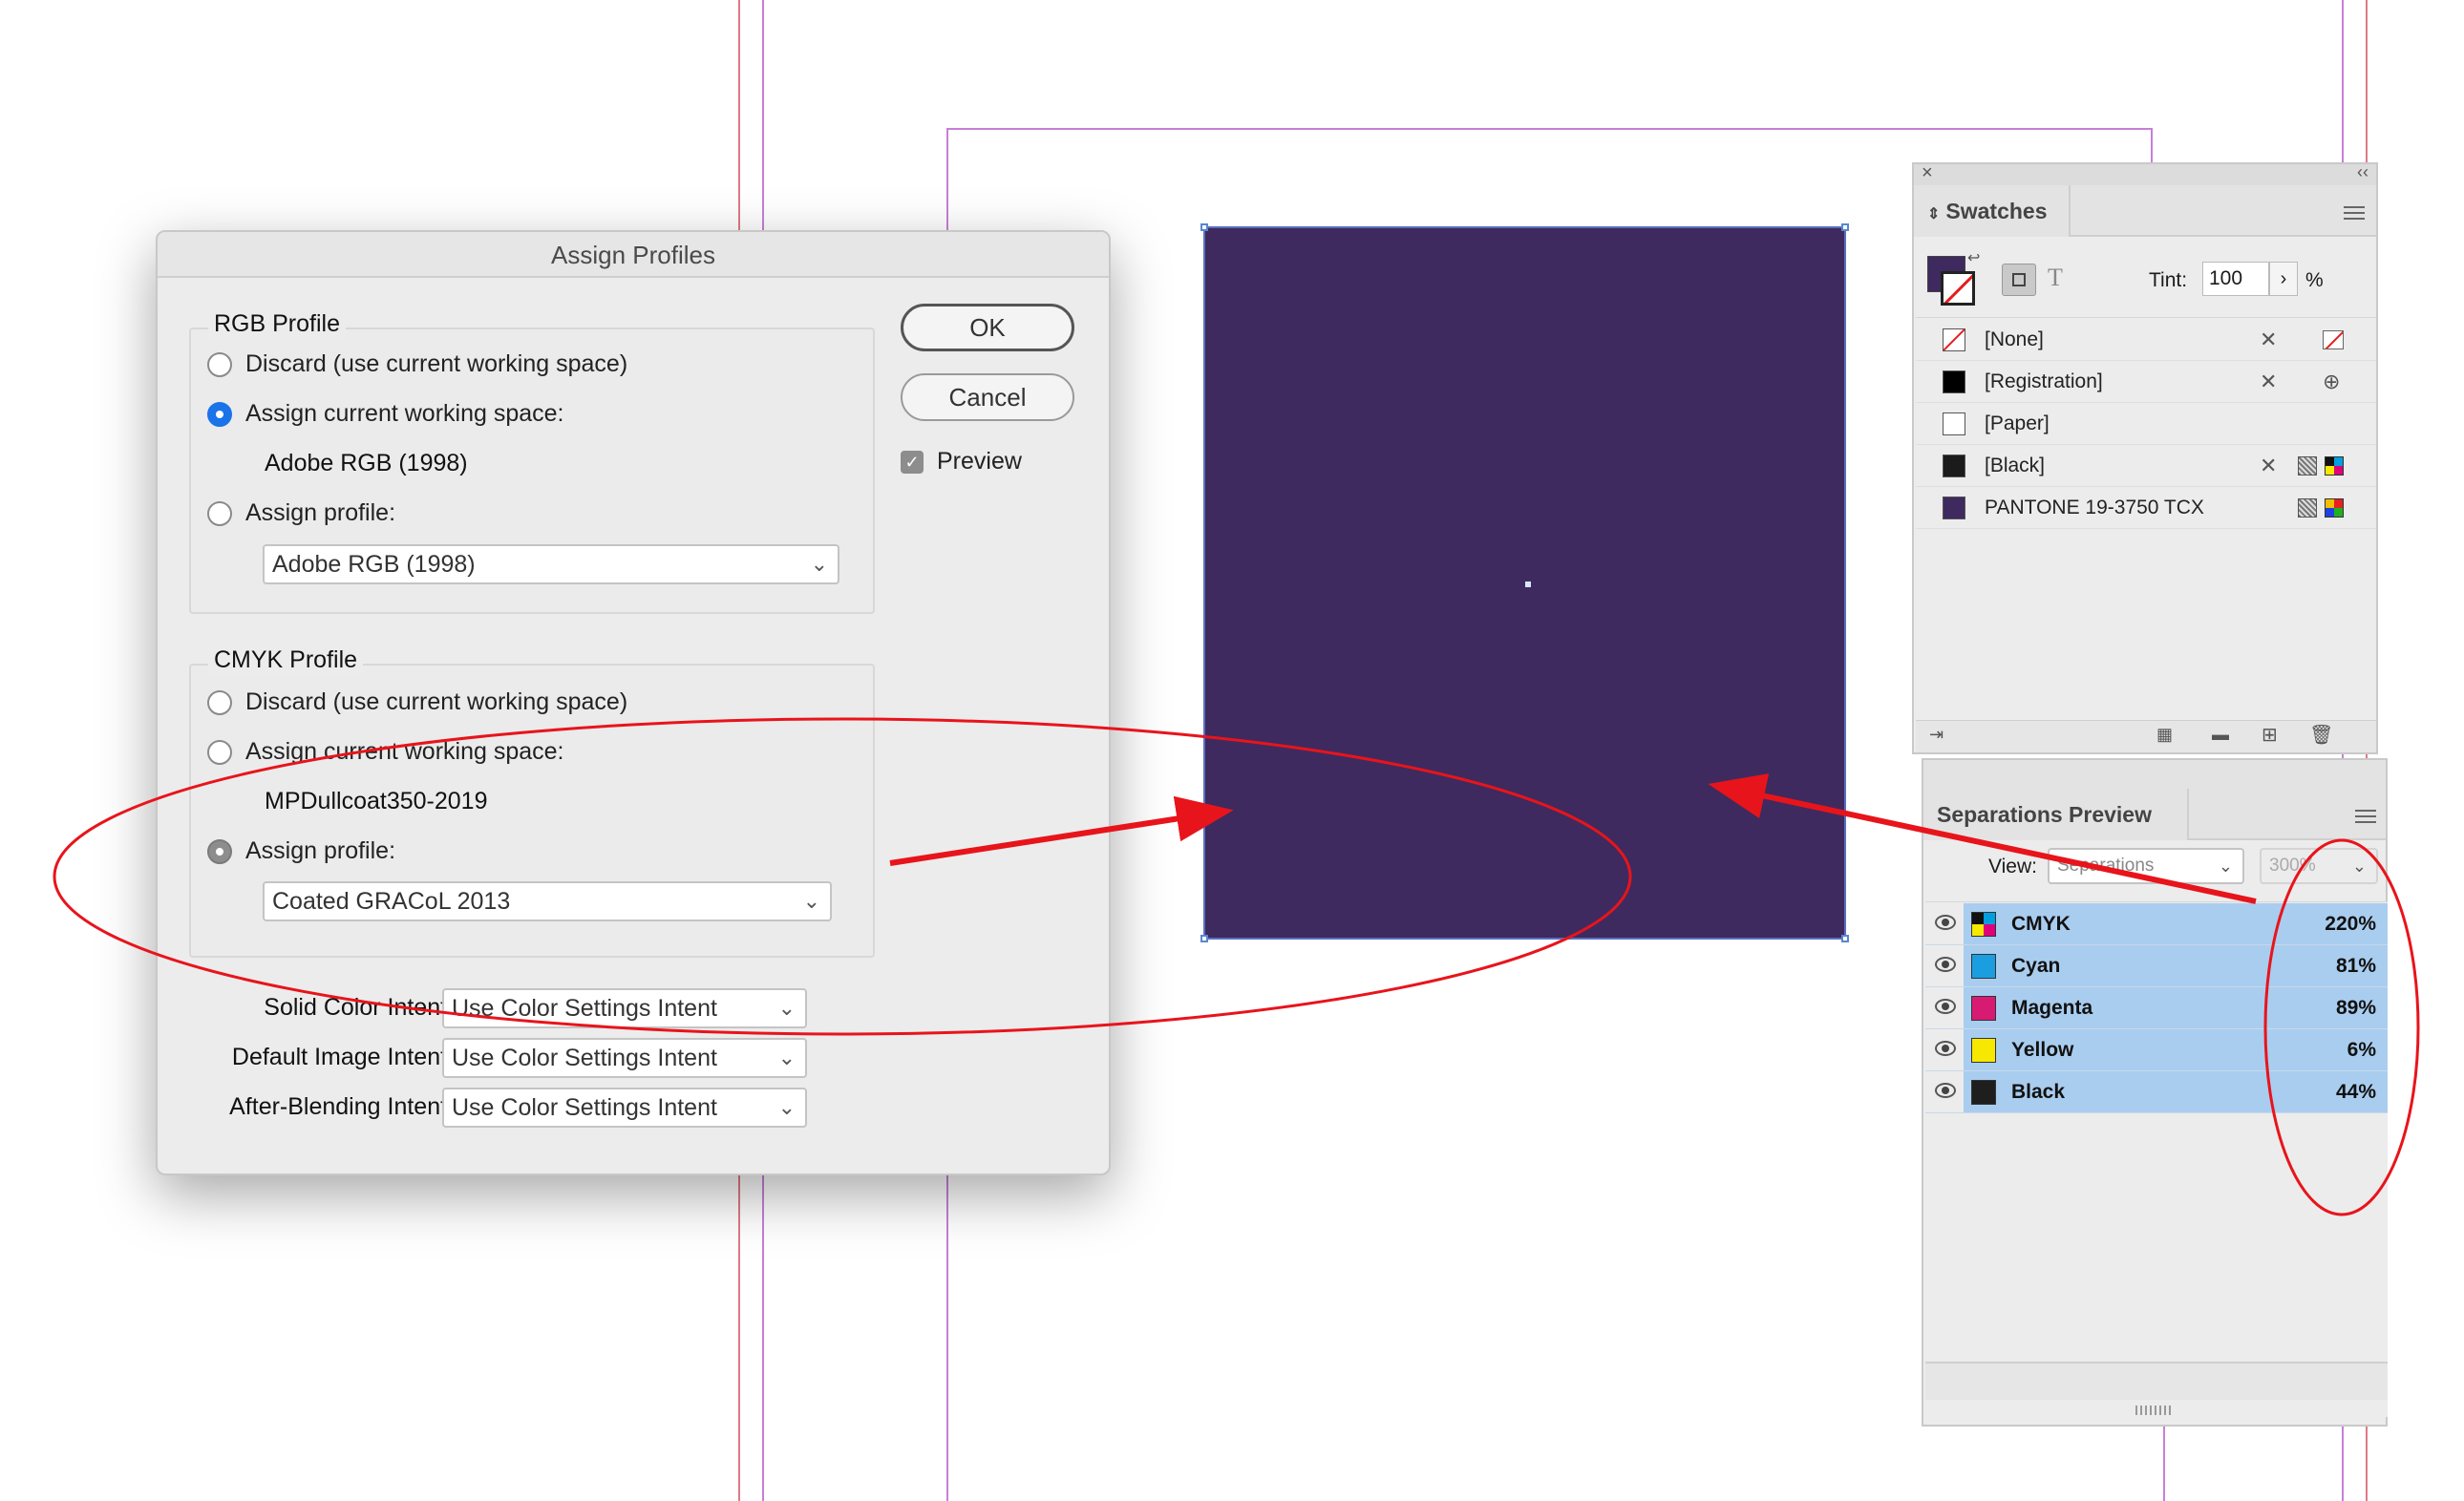 This screenshot has height=1501, width=2464. I want to click on annotation-arrow-dialog, so click(1061, 830).